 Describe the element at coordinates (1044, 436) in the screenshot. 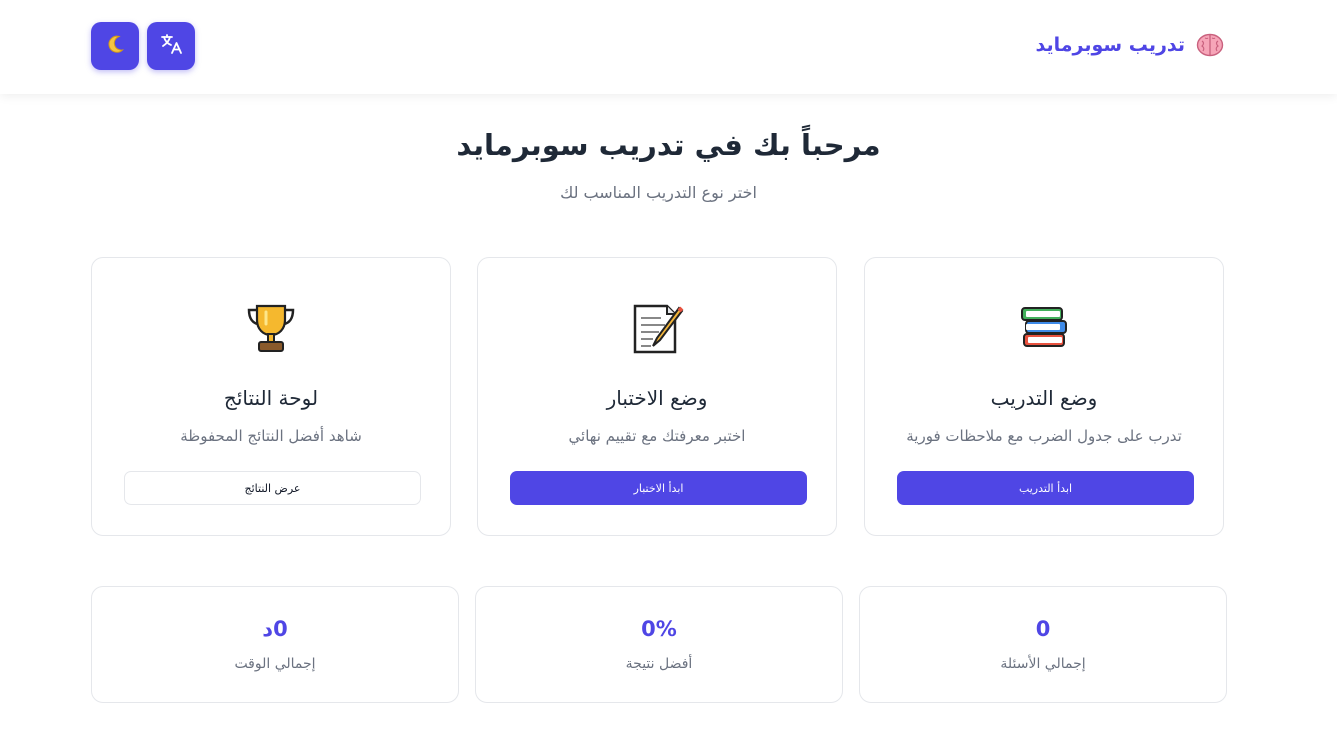

I see `card-description: تدرب على جدول الضرب مع ملاحظات فورية` at that location.